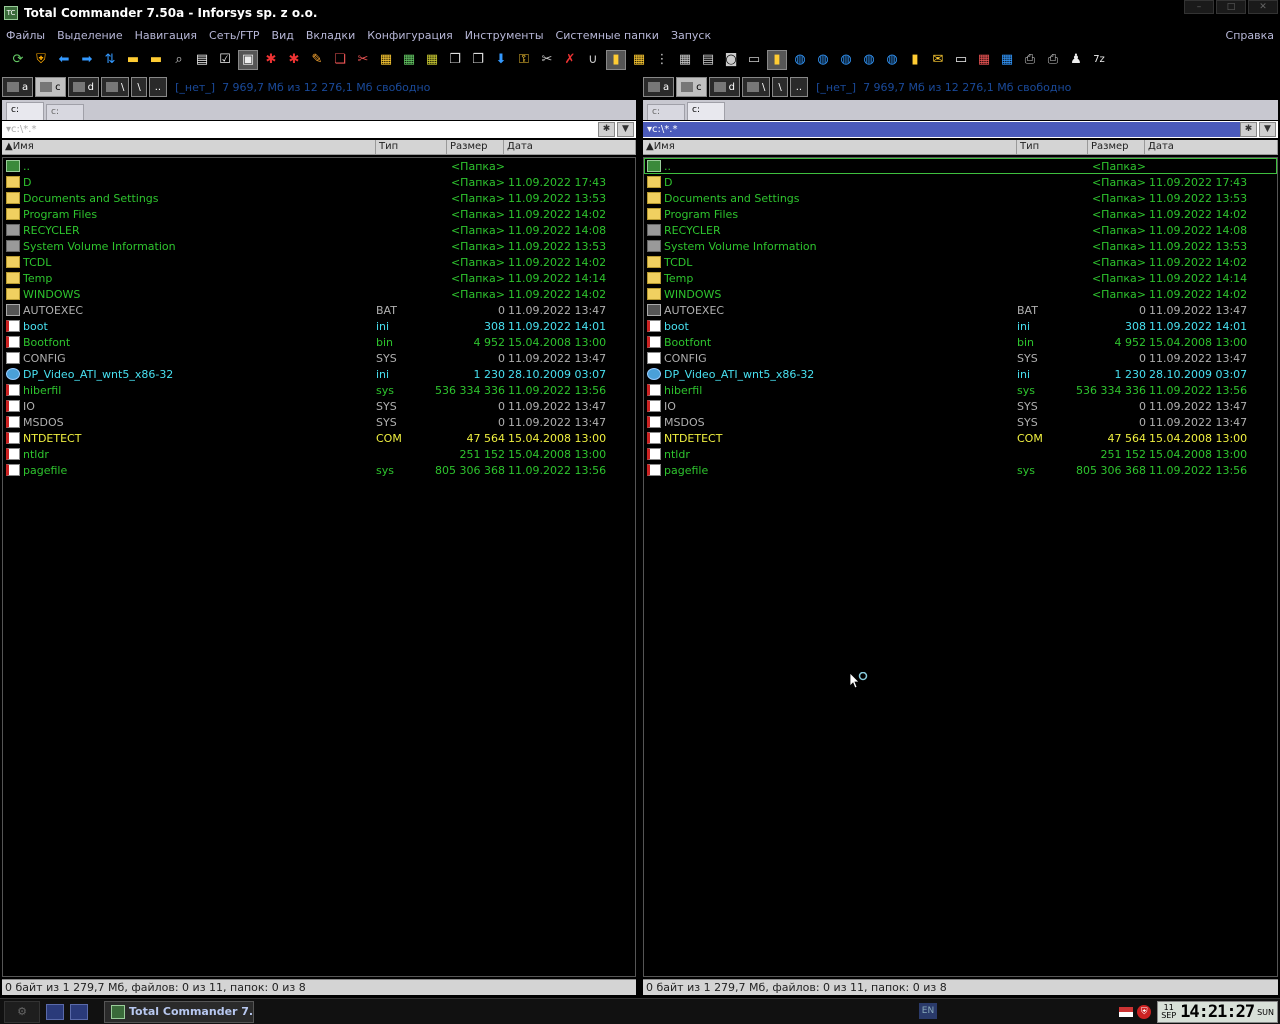  Describe the element at coordinates (41, 60) in the screenshot. I see `shield-icon: ⛨` at that location.